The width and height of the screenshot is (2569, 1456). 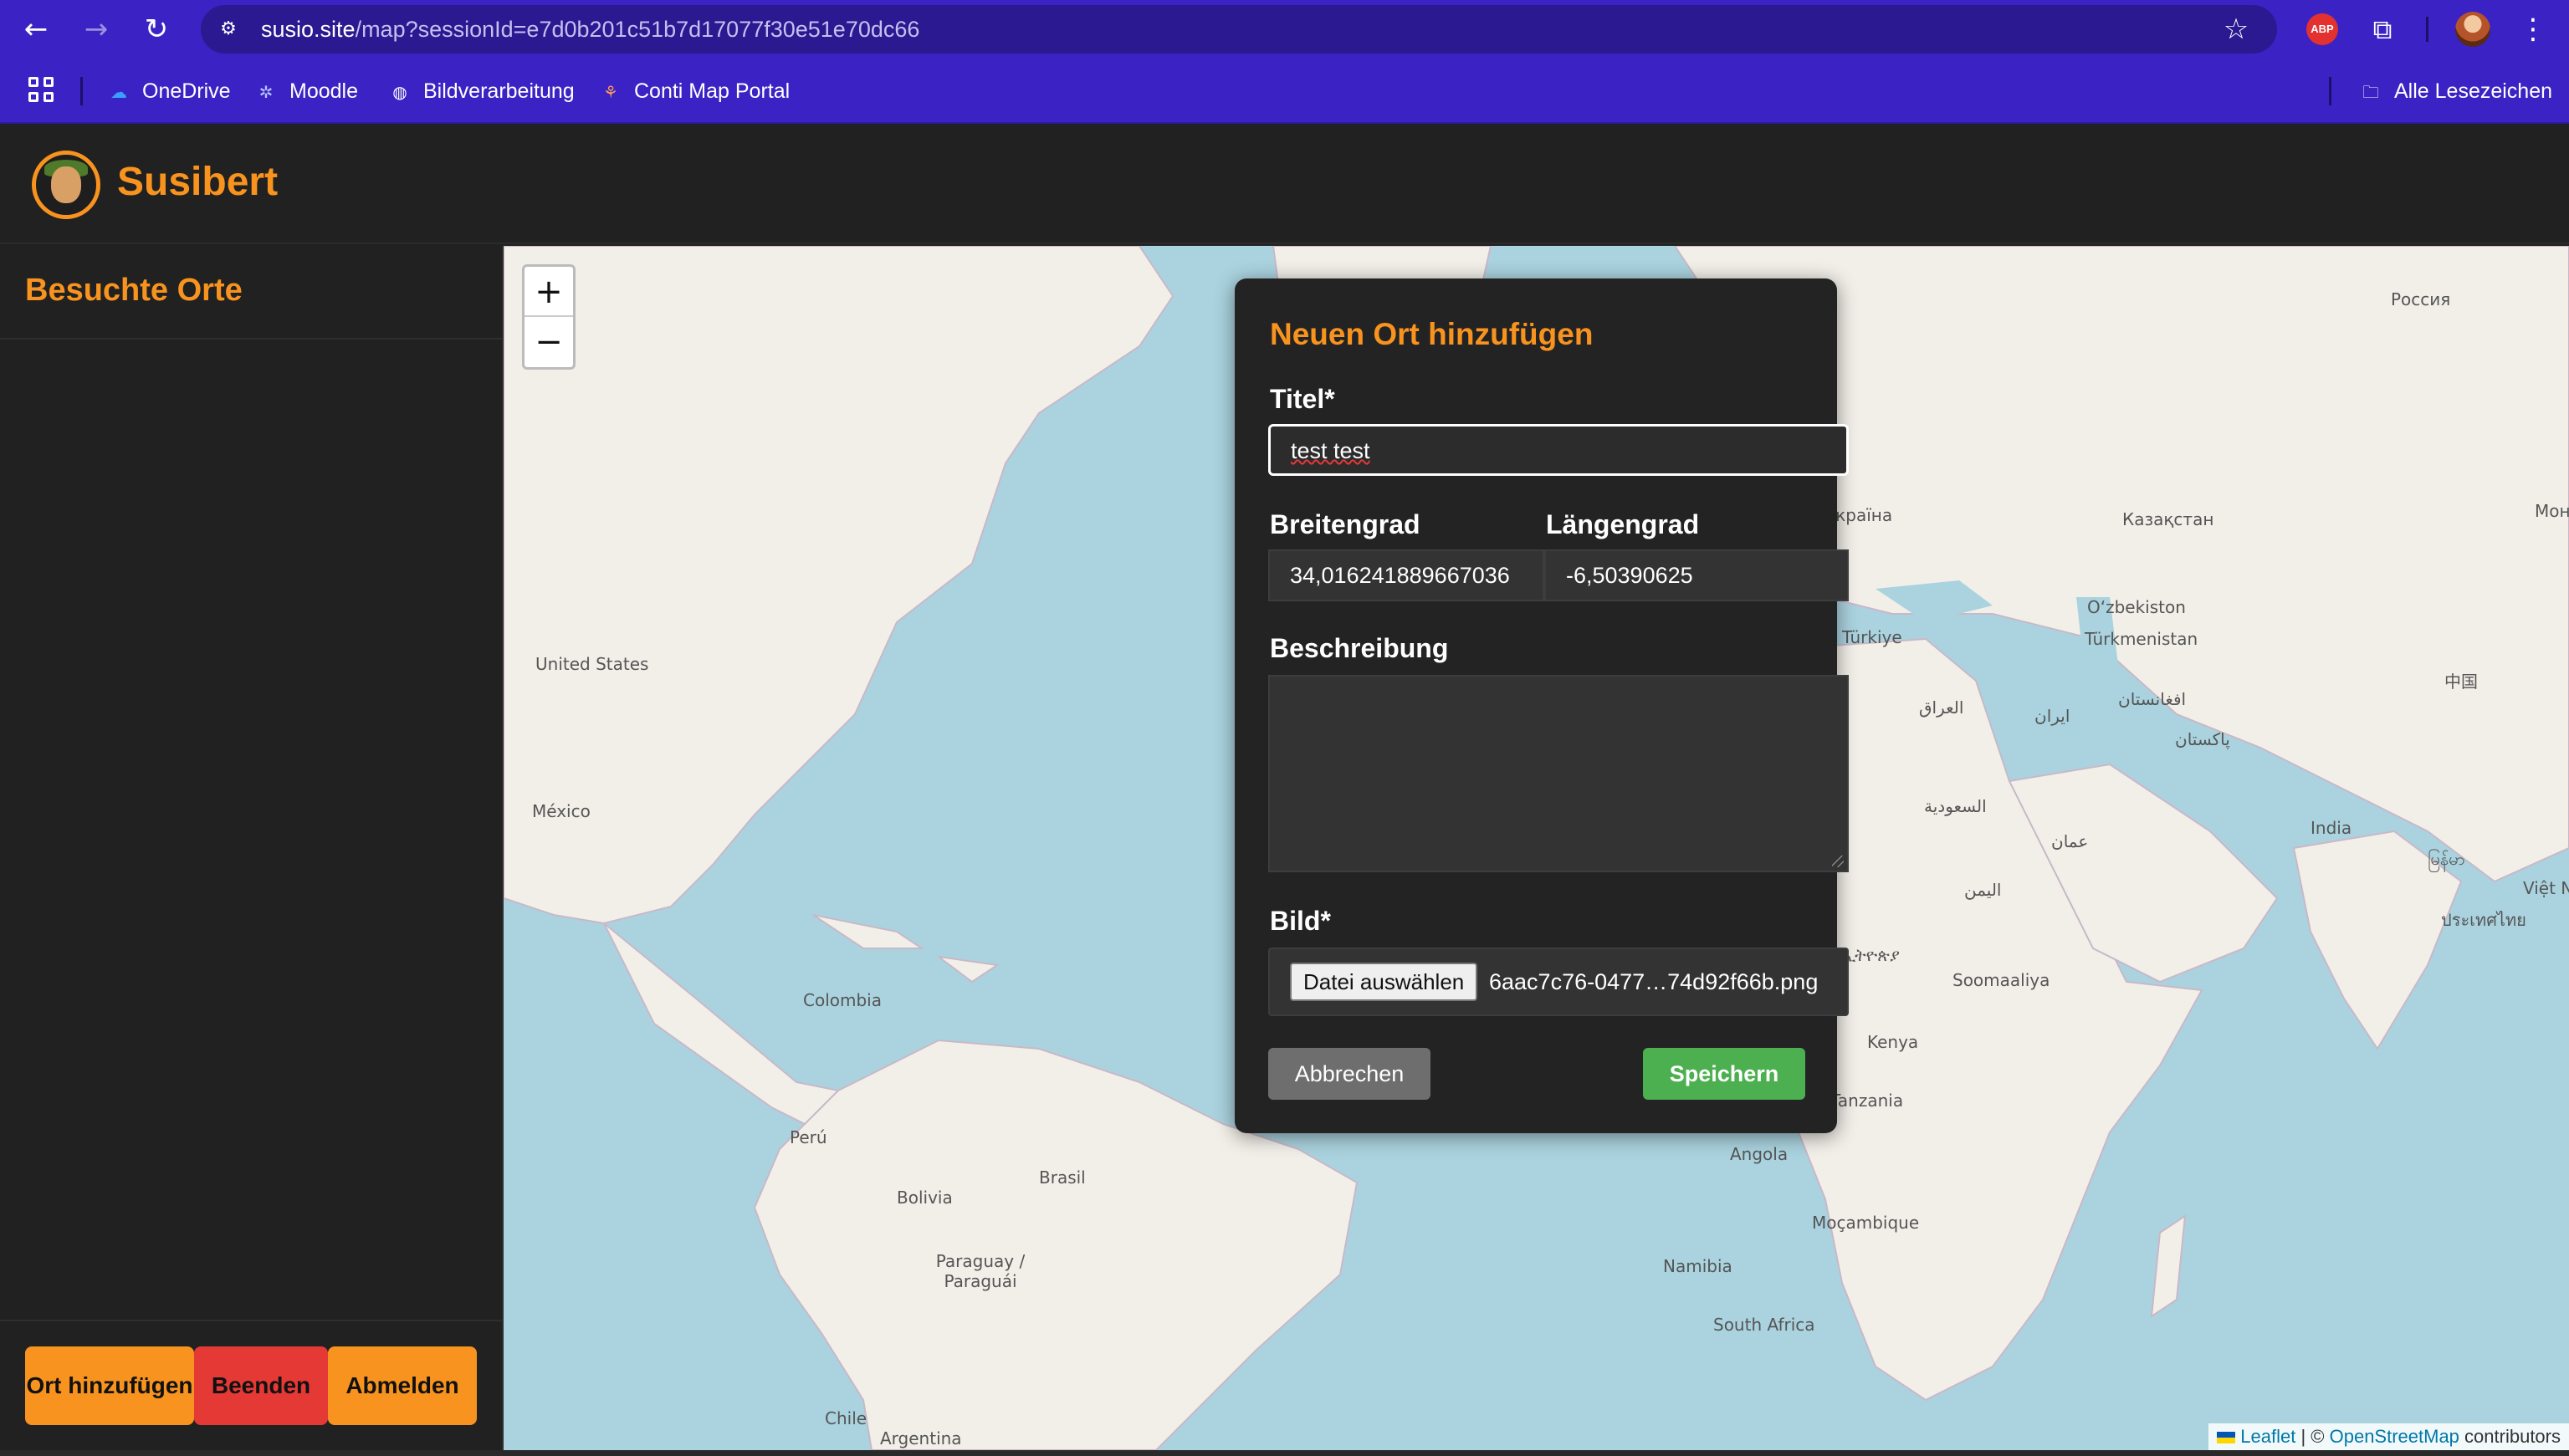 I want to click on map-label: Türkmenistan, so click(x=2141, y=639).